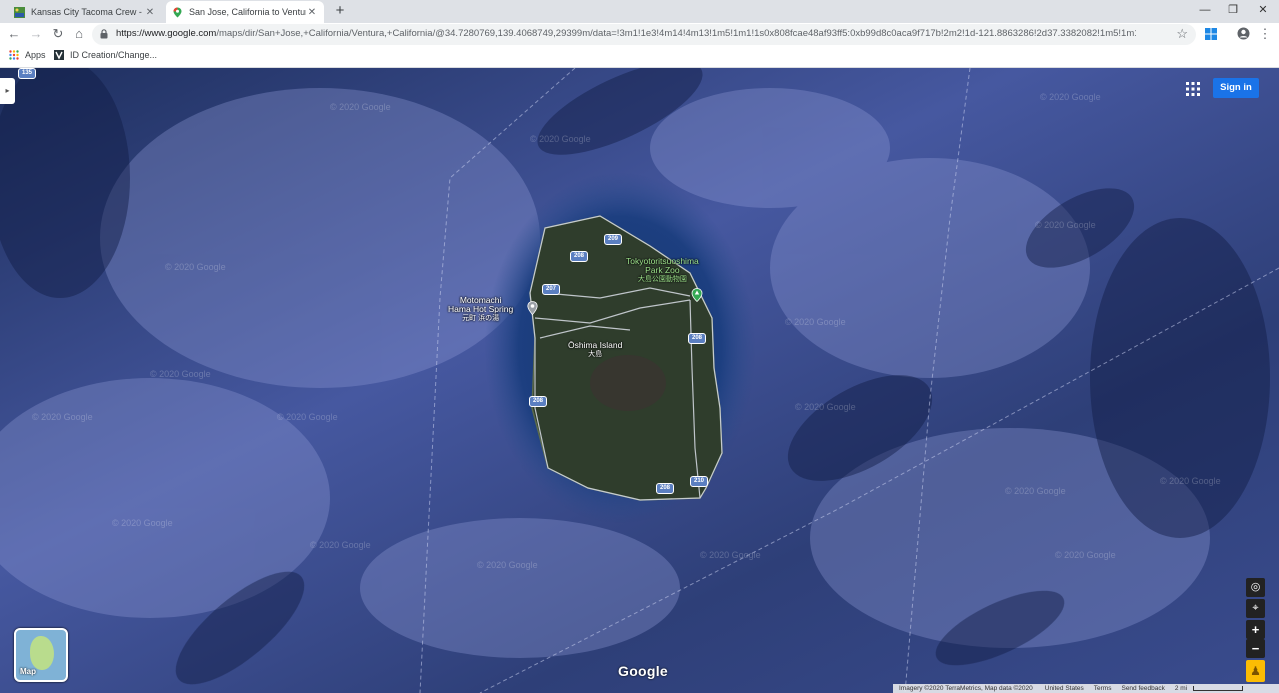  What do you see at coordinates (14, 55) in the screenshot?
I see `apps-grid-icon` at bounding box center [14, 55].